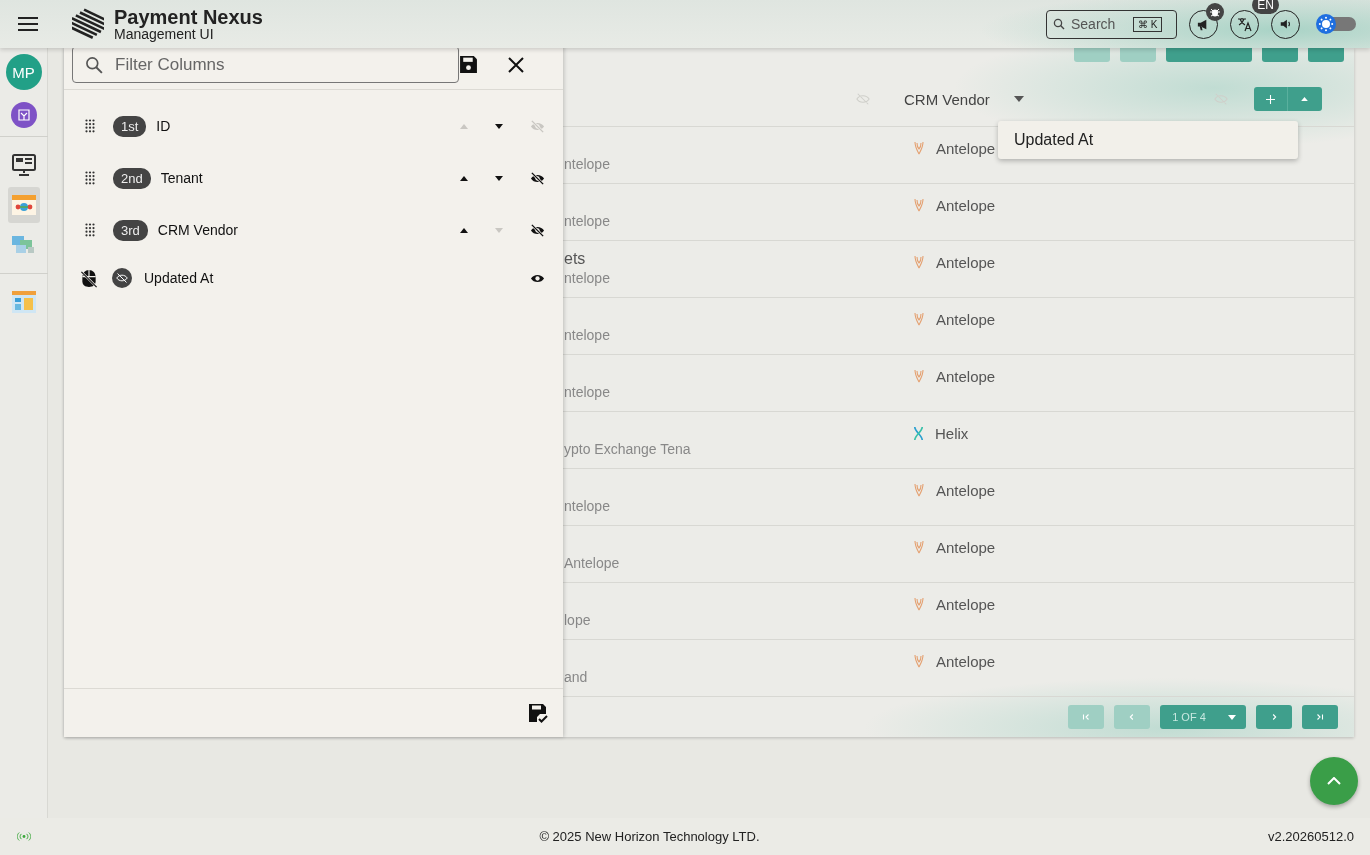 The height and width of the screenshot is (855, 1370). Describe the element at coordinates (130, 126) in the screenshot. I see `order-badge: 1st` at that location.